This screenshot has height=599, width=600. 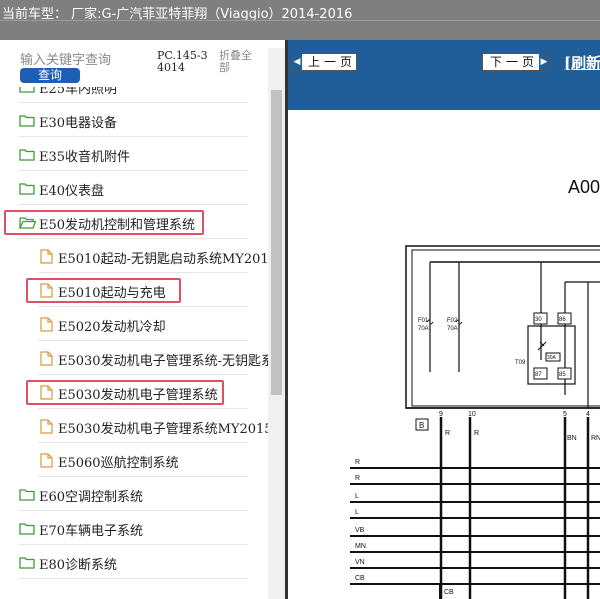 I want to click on tree-item-label: E5020发动机冷却, so click(x=112, y=327).